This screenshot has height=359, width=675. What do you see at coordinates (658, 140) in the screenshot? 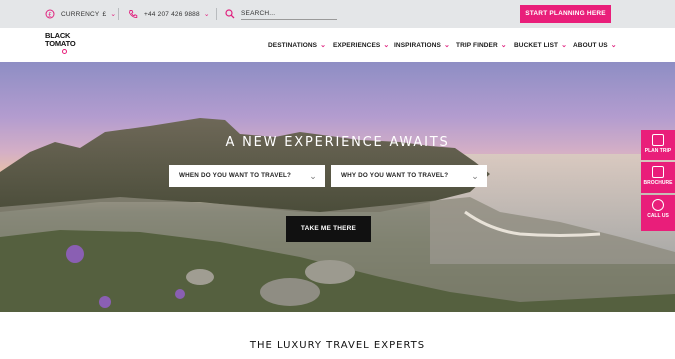
I see `edit-icon` at bounding box center [658, 140].